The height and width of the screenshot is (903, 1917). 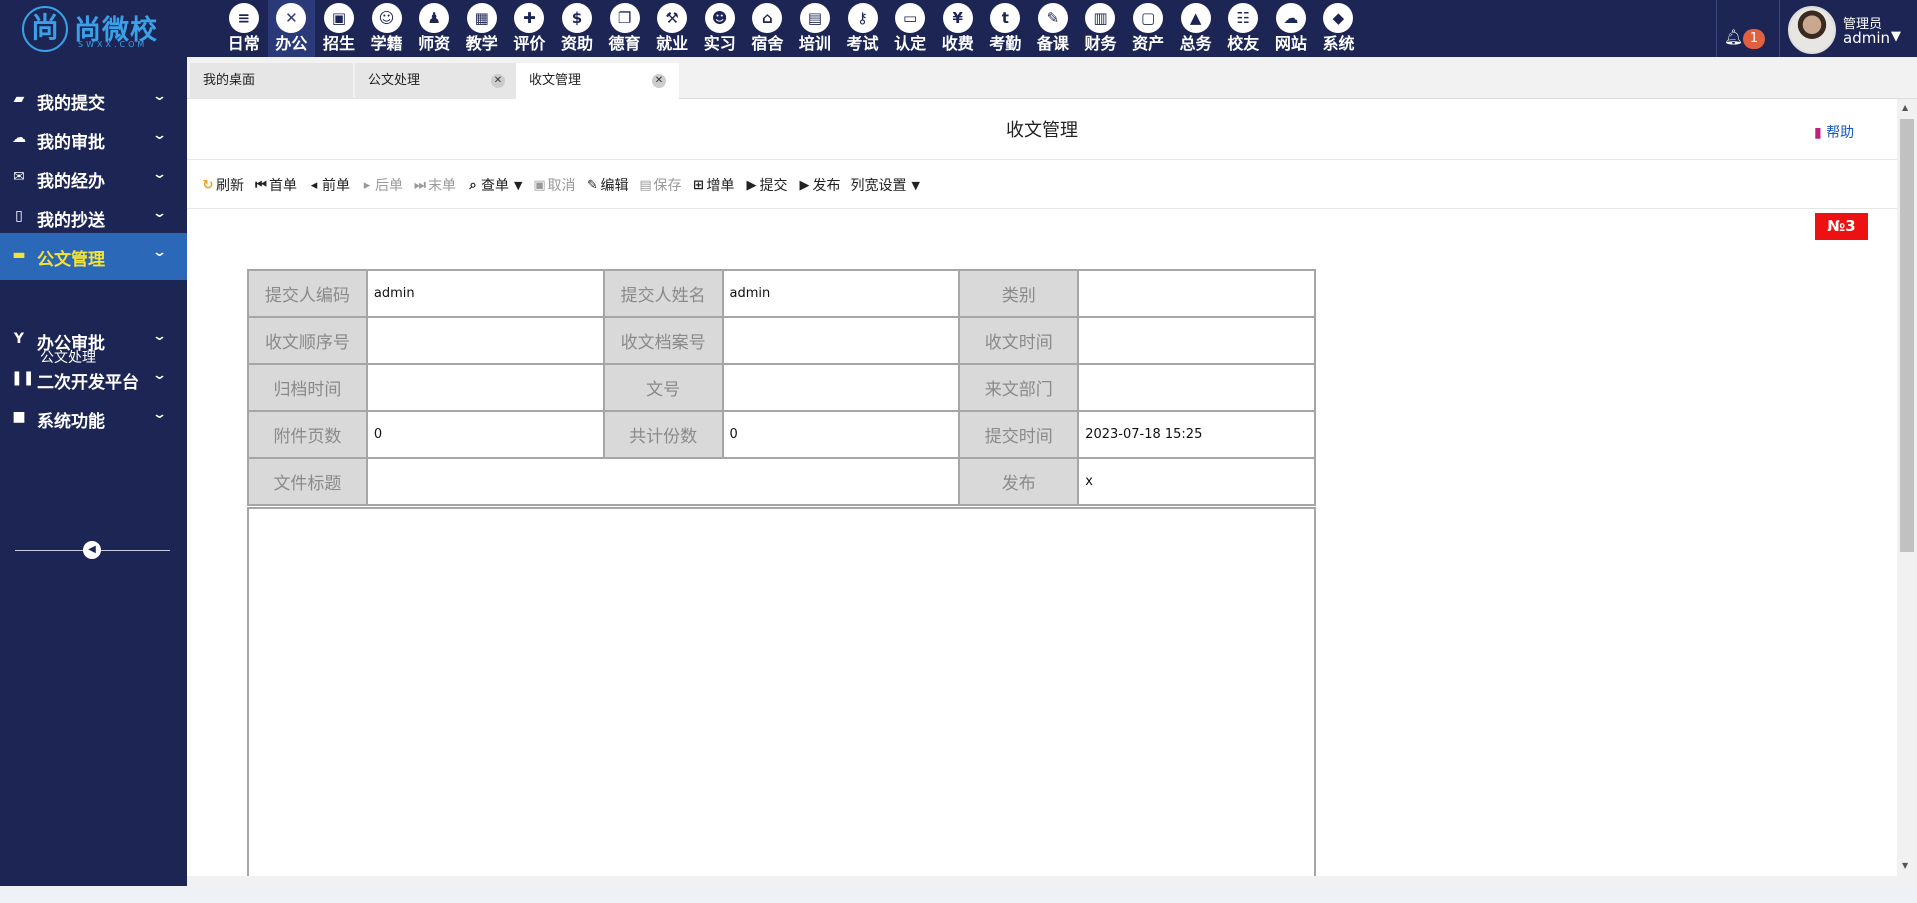 I want to click on notification-badge: 1, so click(x=1754, y=39).